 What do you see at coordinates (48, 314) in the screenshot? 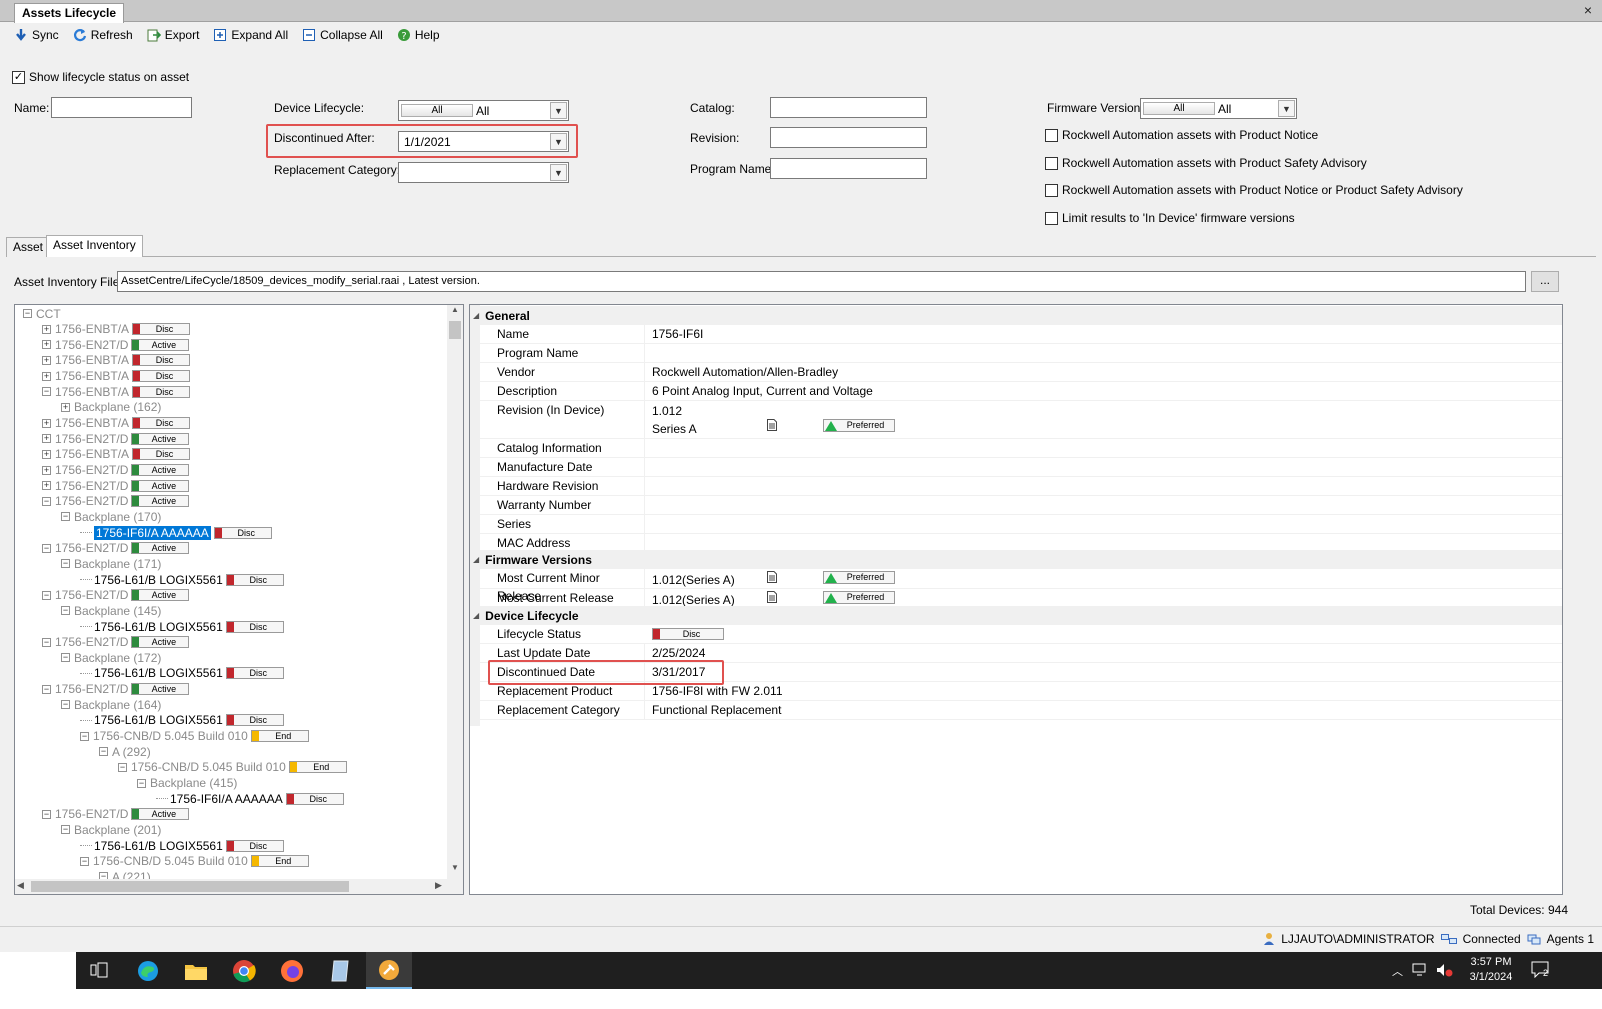
I see `tree-node-label: CCT` at bounding box center [48, 314].